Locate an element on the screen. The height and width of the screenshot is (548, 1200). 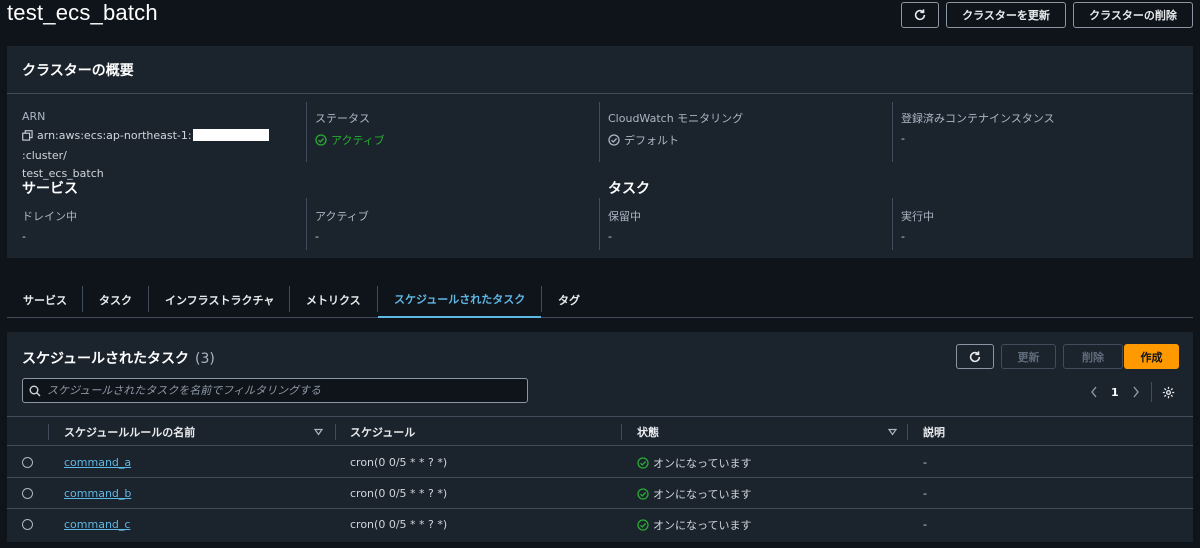
update-task-button: 更新 is located at coordinates (1028, 356).